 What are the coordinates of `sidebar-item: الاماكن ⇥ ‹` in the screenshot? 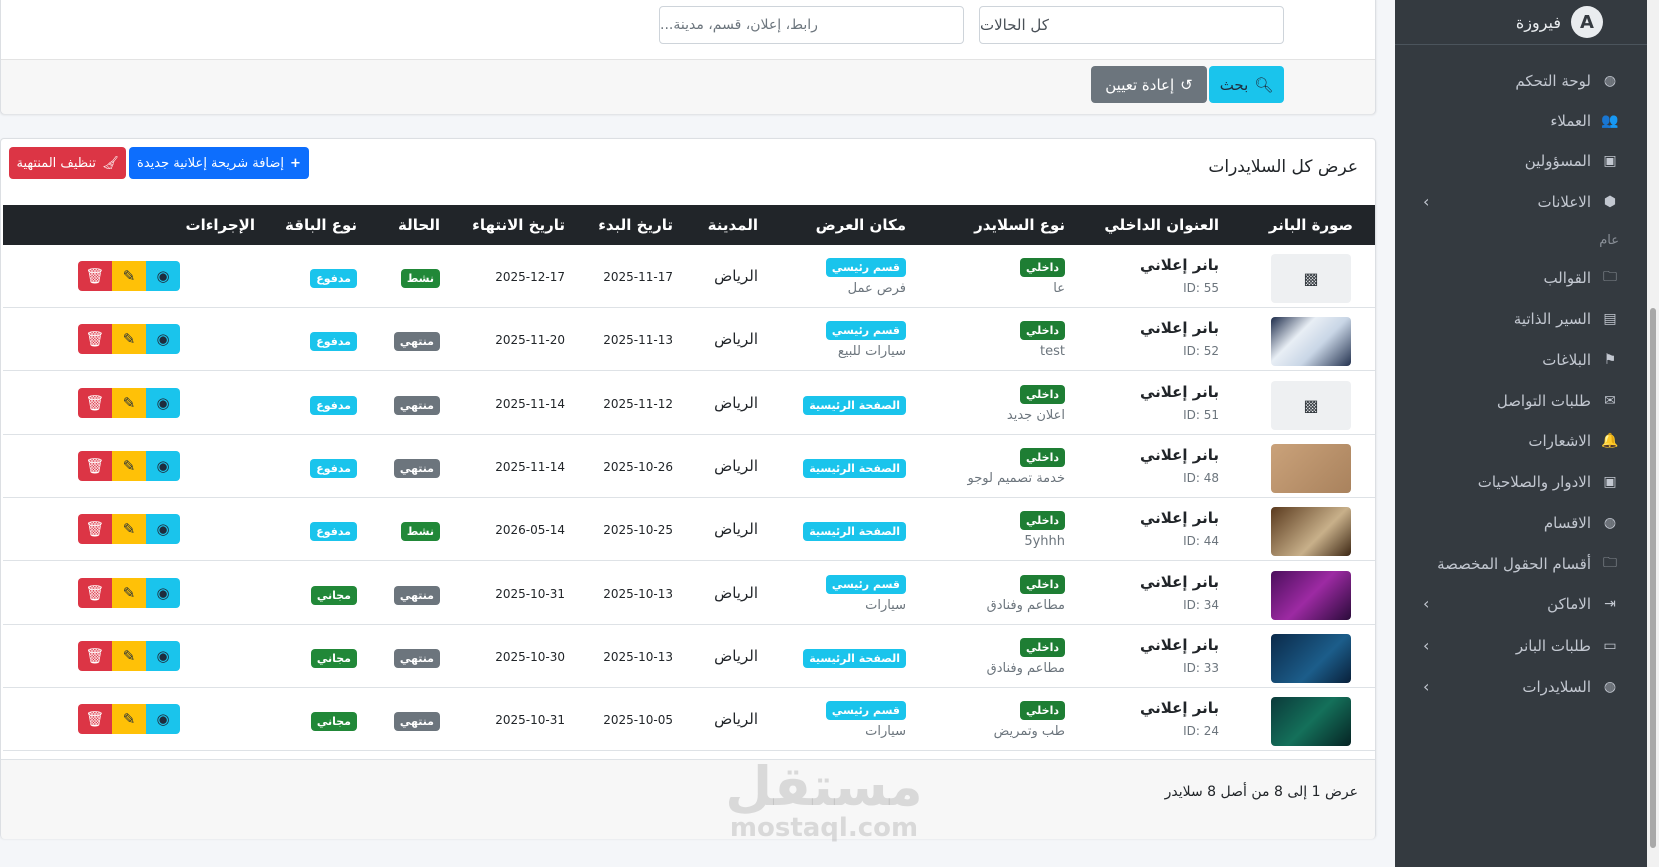 It's located at (1521, 604).